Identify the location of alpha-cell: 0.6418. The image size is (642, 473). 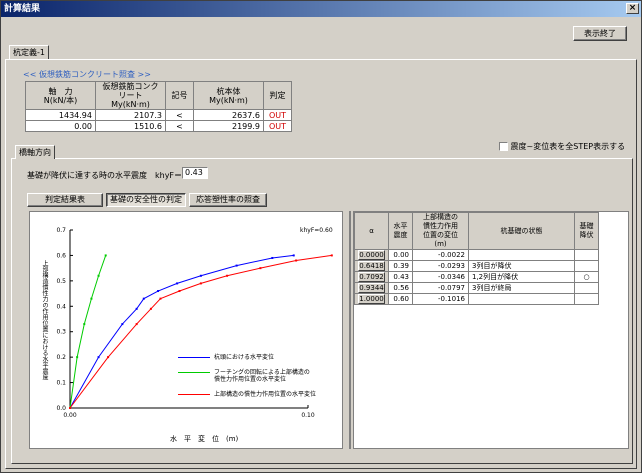
(371, 266).